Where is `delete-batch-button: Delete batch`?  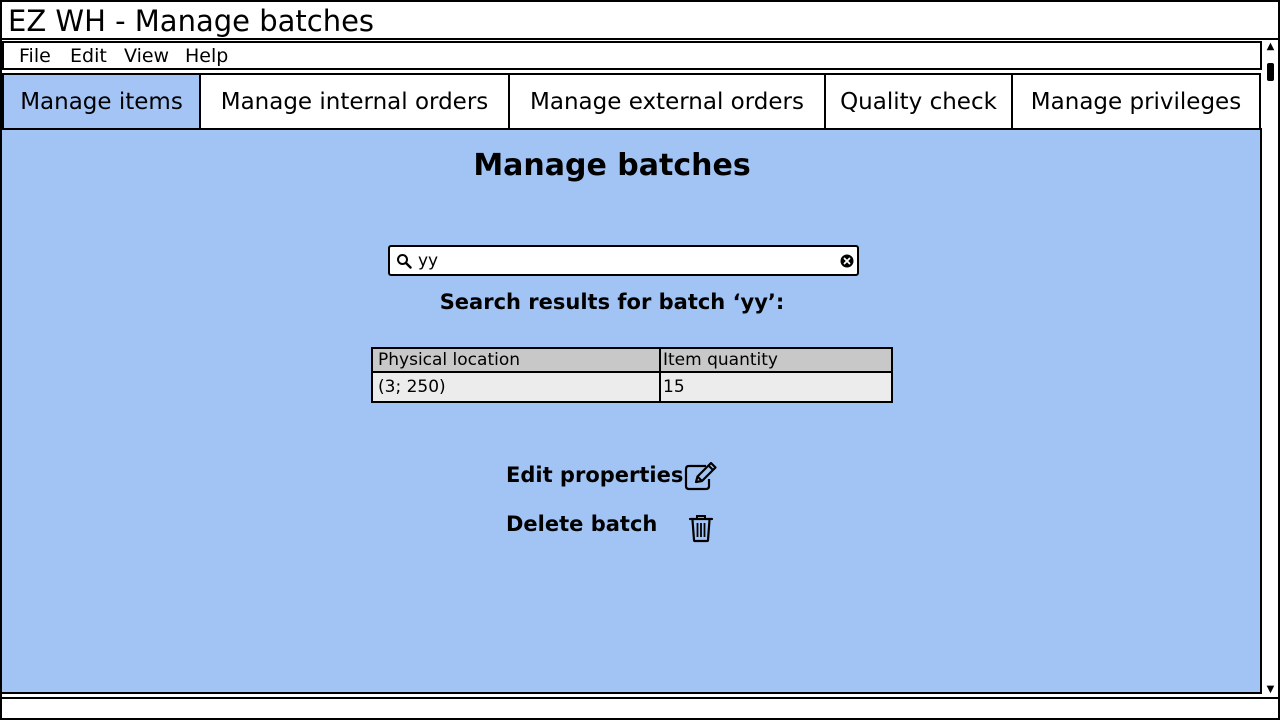 delete-batch-button: Delete batch is located at coordinates (581, 524).